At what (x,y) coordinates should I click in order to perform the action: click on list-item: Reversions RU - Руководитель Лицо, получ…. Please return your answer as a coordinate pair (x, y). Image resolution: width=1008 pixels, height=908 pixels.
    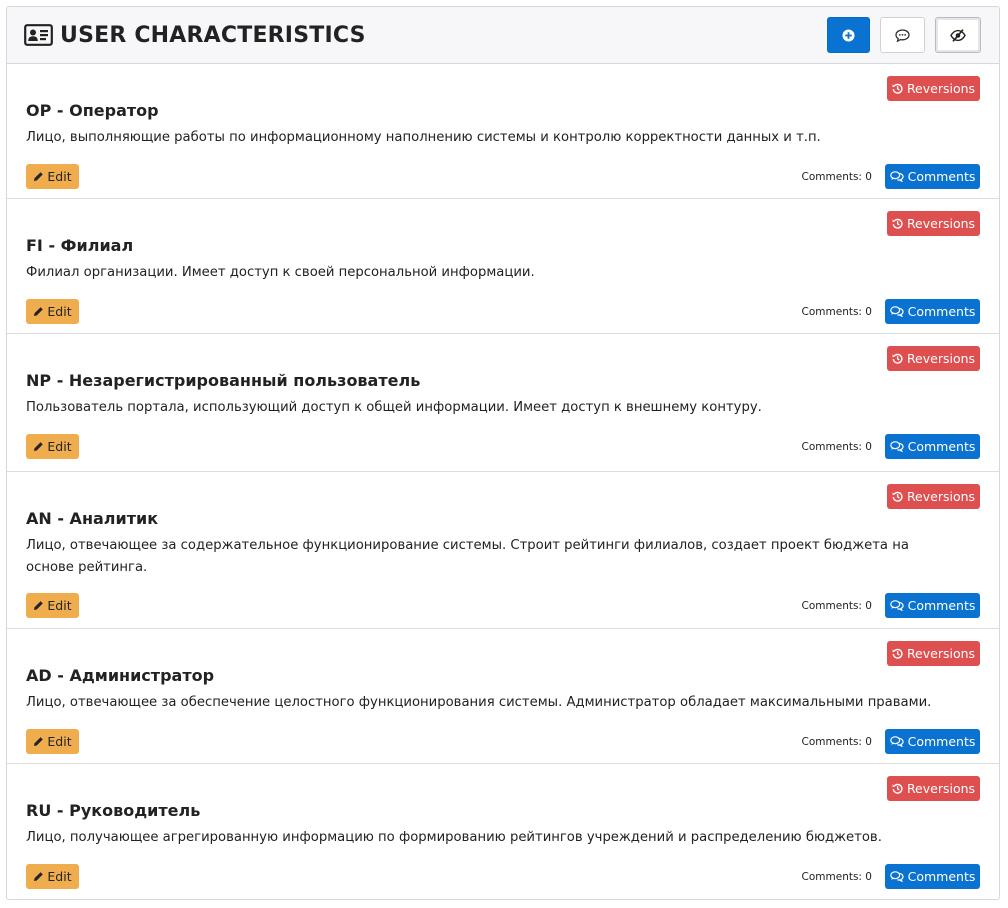
    Looking at the image, I should click on (503, 831).